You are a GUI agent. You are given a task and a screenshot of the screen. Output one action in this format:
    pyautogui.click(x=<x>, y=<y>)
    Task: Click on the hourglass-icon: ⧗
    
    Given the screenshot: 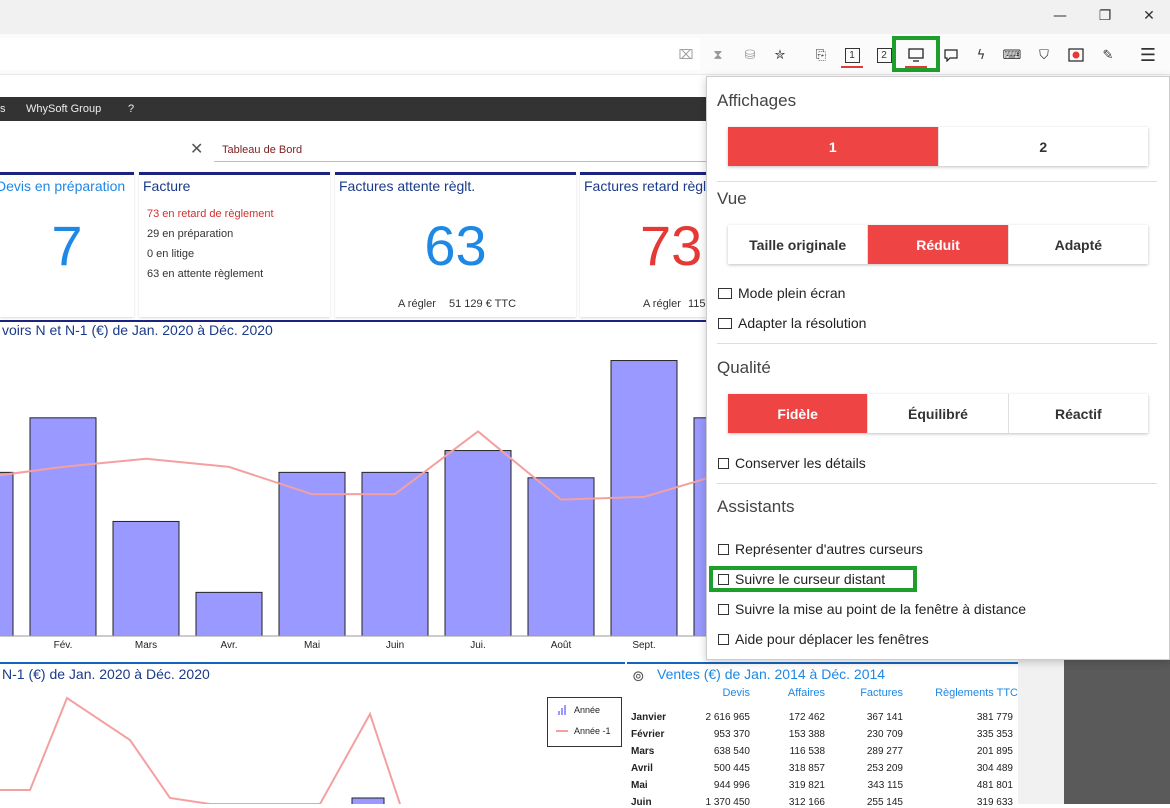 What is the action you would take?
    pyautogui.click(x=718, y=55)
    